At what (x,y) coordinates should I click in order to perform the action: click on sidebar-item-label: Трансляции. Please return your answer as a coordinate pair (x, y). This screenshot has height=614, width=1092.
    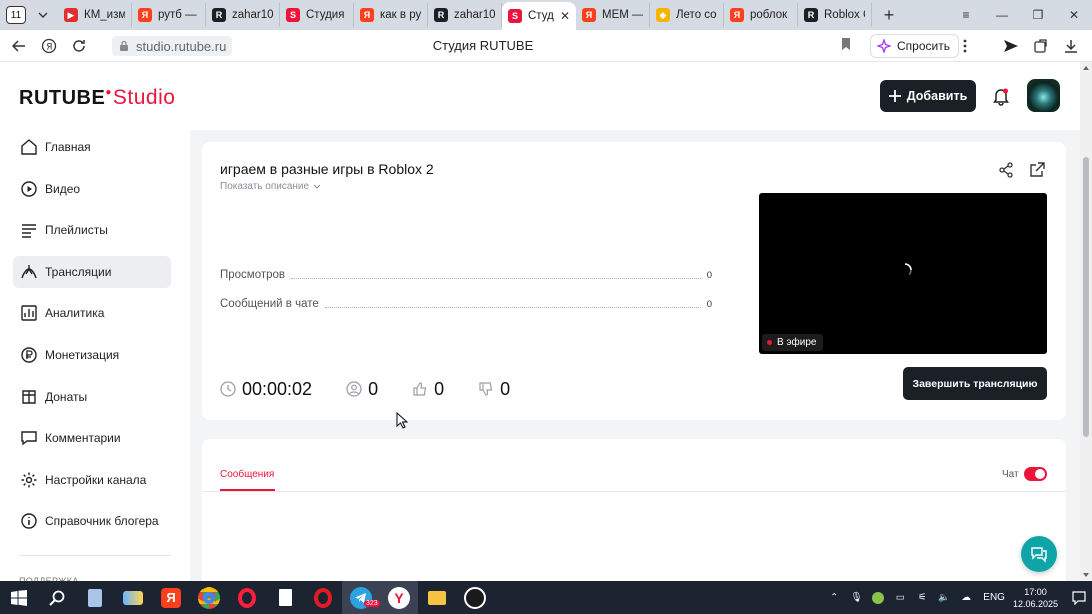
    Looking at the image, I should click on (78, 271).